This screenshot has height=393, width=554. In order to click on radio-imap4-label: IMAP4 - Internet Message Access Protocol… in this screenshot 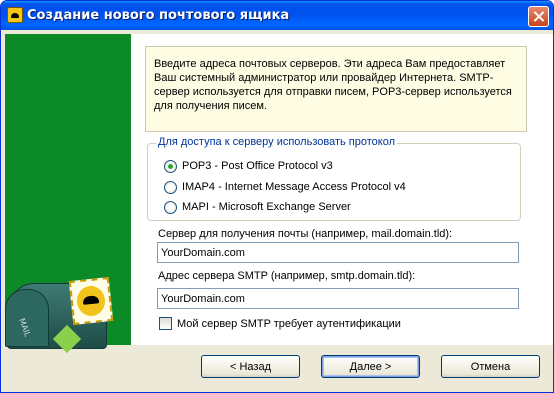, I will do `click(294, 187)`.